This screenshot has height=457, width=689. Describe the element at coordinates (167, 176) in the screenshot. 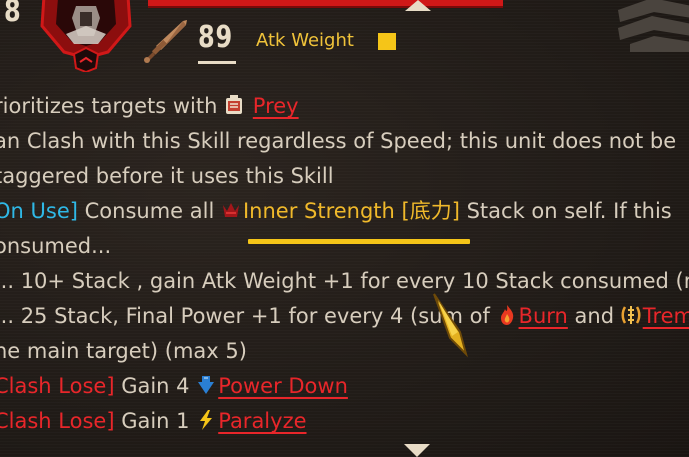

I see `description-text: taggered before it uses this Skill` at that location.